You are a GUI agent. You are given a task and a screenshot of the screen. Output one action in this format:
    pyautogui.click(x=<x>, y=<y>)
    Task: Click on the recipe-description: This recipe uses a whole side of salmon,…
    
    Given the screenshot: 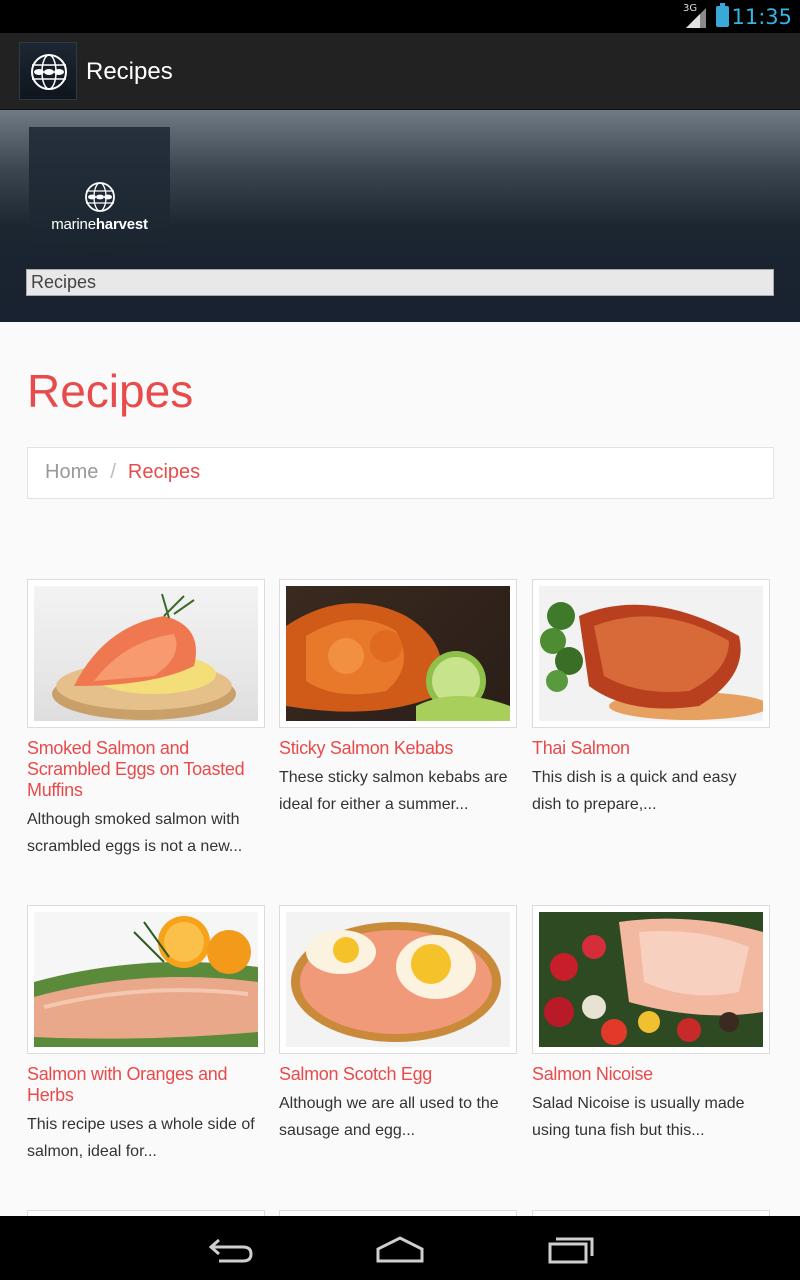 What is the action you would take?
    pyautogui.click(x=141, y=1138)
    